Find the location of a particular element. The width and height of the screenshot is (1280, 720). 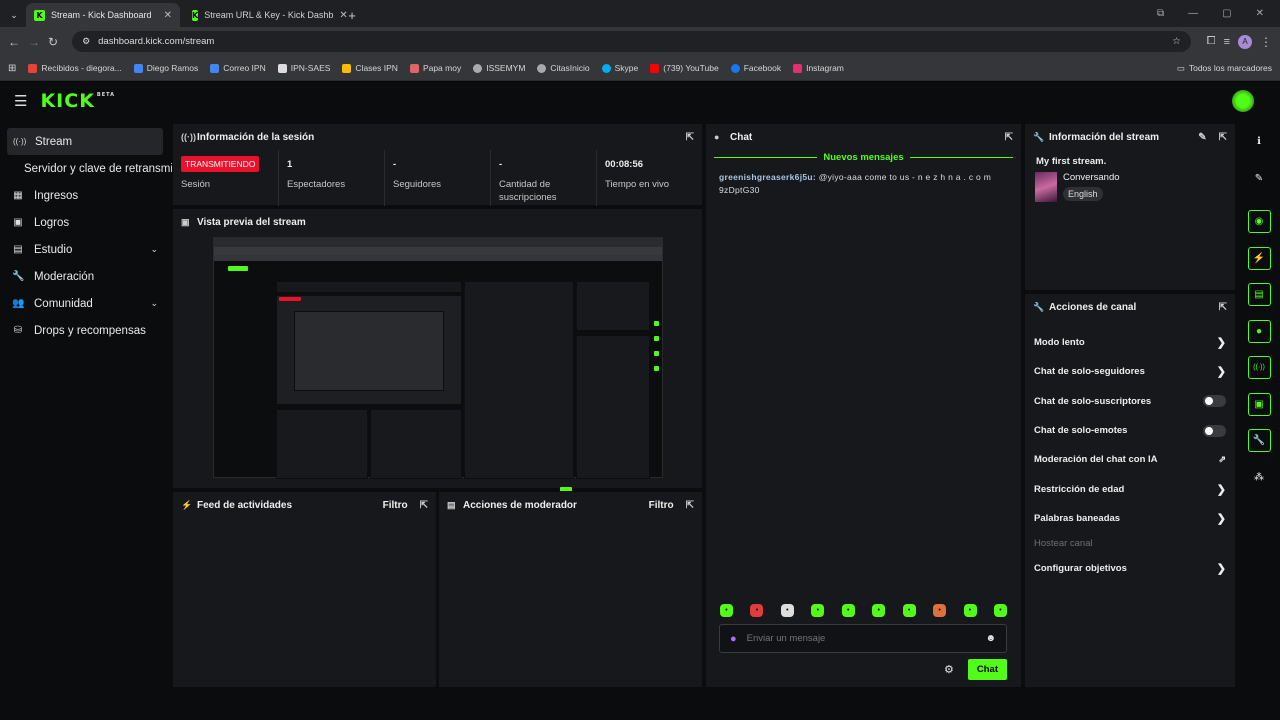

apps-grid-icon: ⊞ is located at coordinates (12, 68).